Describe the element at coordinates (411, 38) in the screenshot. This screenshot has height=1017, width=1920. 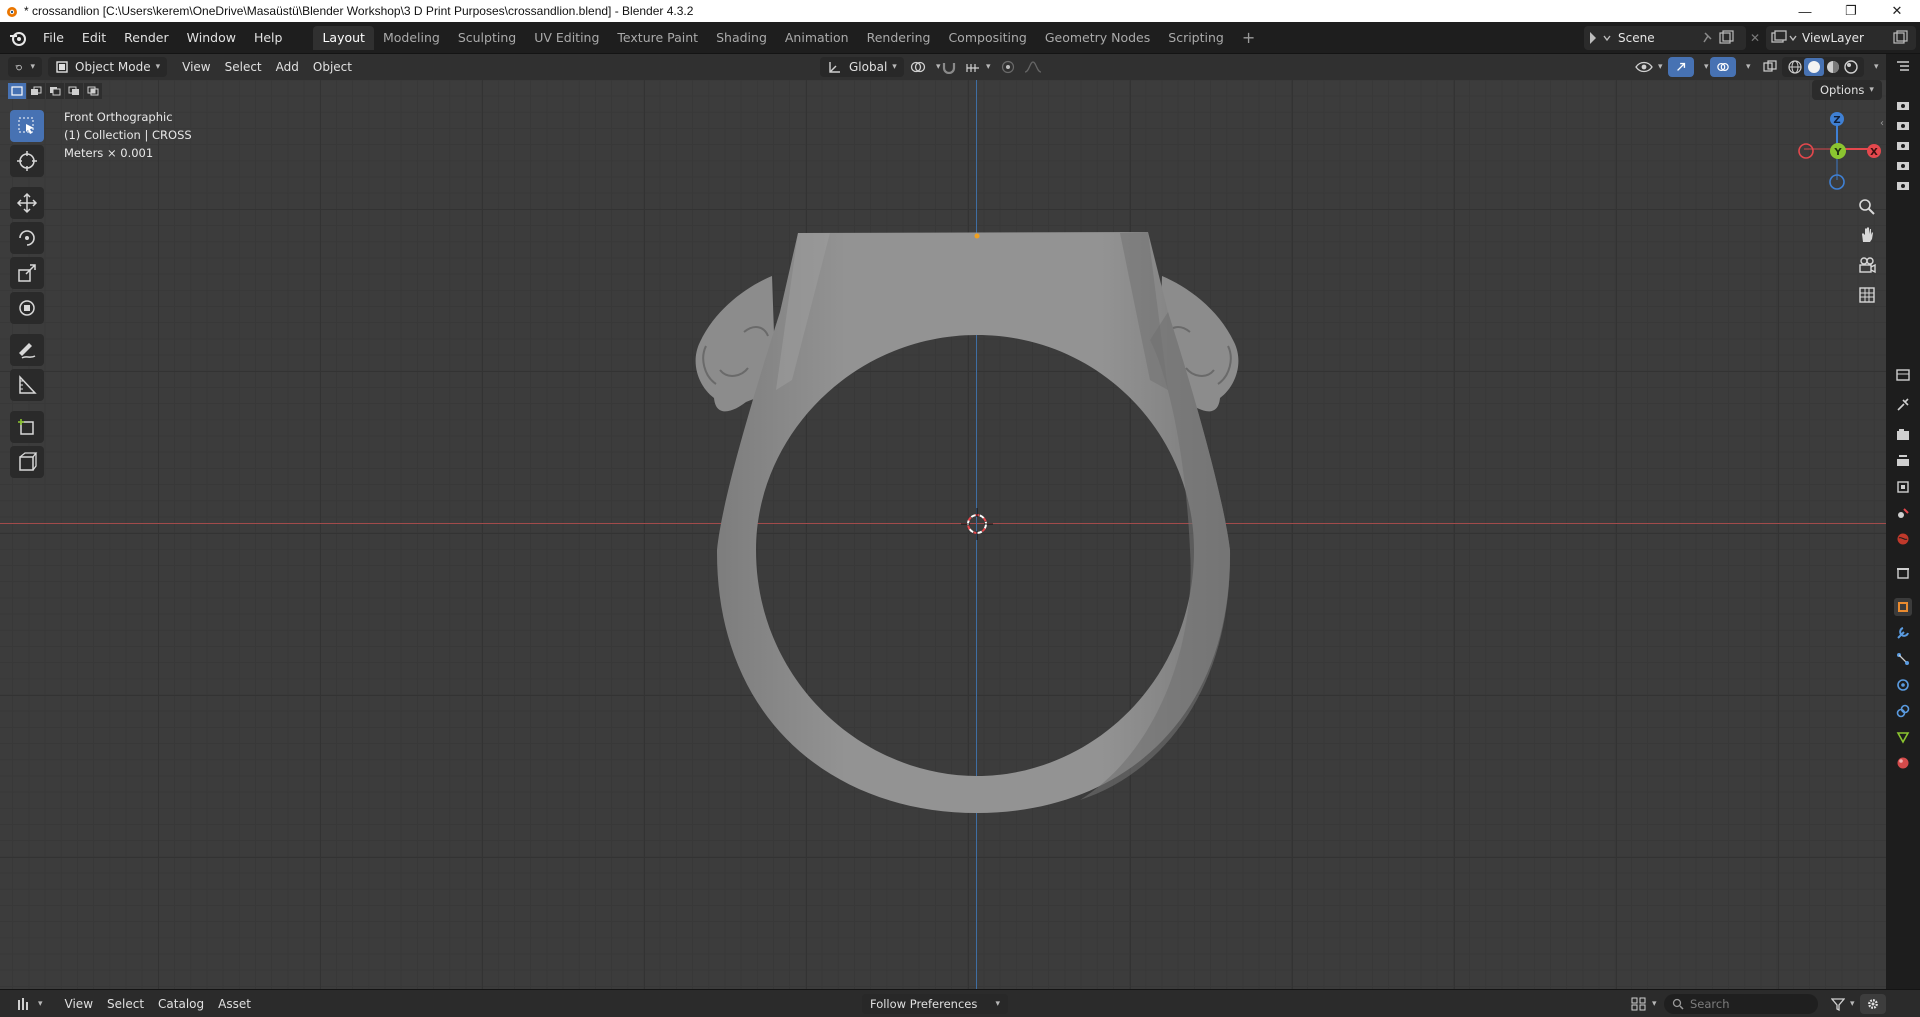
I see `tab-modeling: Modeling` at that location.